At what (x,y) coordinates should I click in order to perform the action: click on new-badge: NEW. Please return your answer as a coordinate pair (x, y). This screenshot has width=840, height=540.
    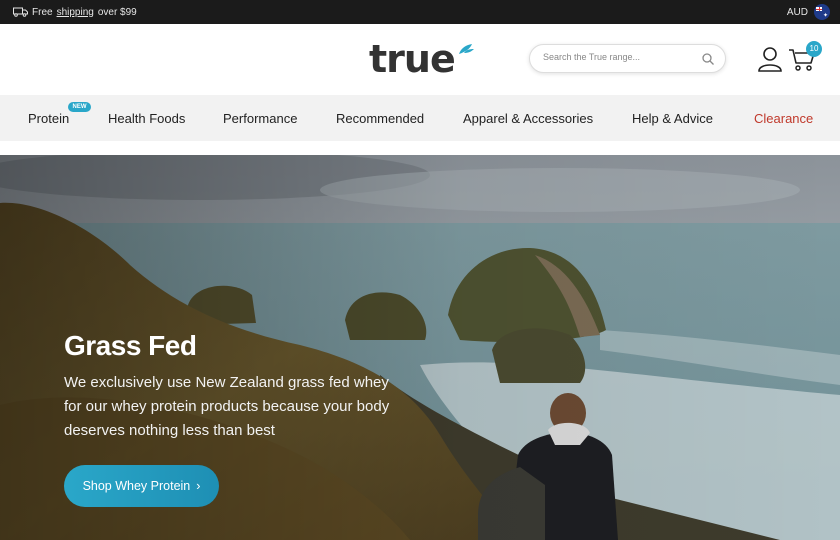
    Looking at the image, I should click on (79, 107).